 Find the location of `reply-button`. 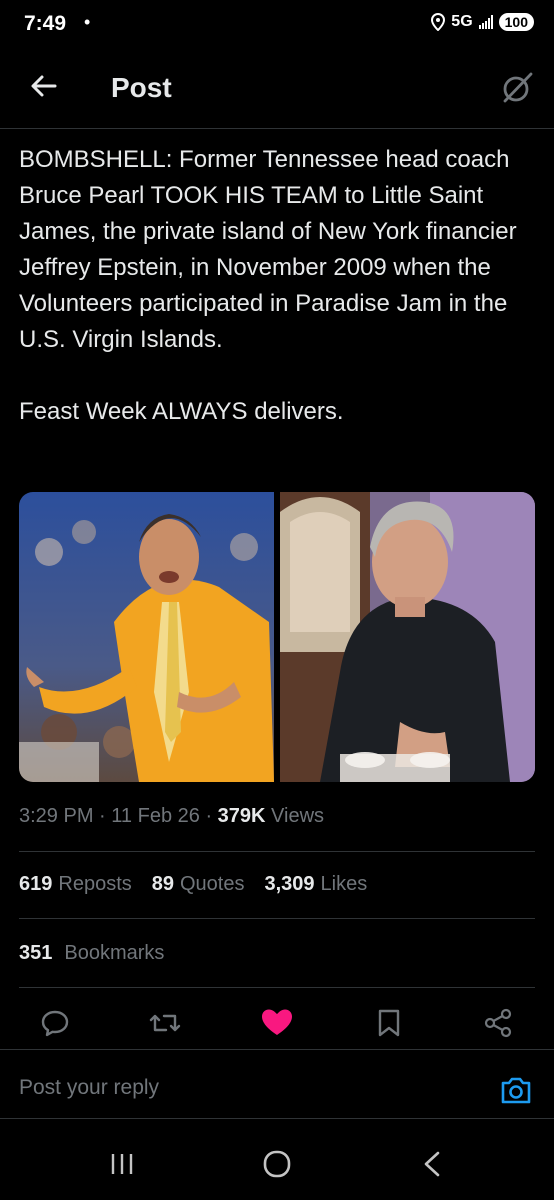

reply-button is located at coordinates (55, 1023).